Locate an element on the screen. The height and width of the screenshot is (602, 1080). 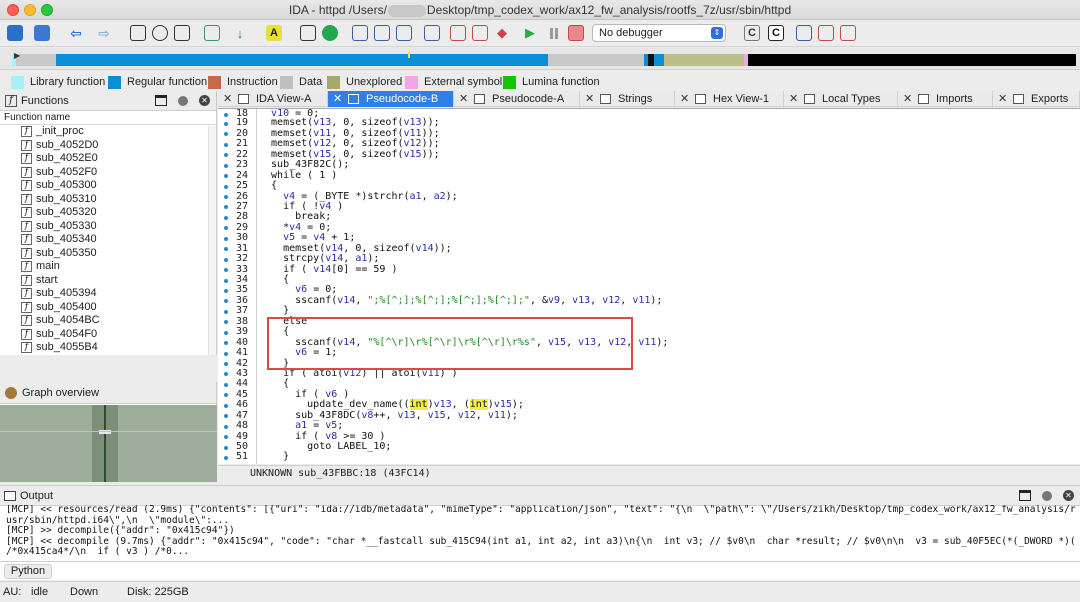
line-marker-dot is located at coordinates (226, 301).